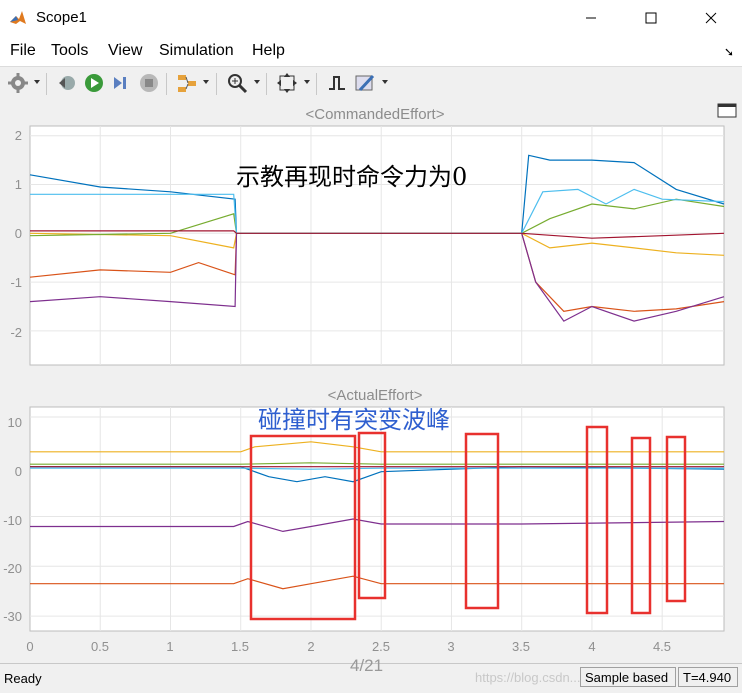 The width and height of the screenshot is (742, 693). I want to click on maximize-button, so click(651, 18).